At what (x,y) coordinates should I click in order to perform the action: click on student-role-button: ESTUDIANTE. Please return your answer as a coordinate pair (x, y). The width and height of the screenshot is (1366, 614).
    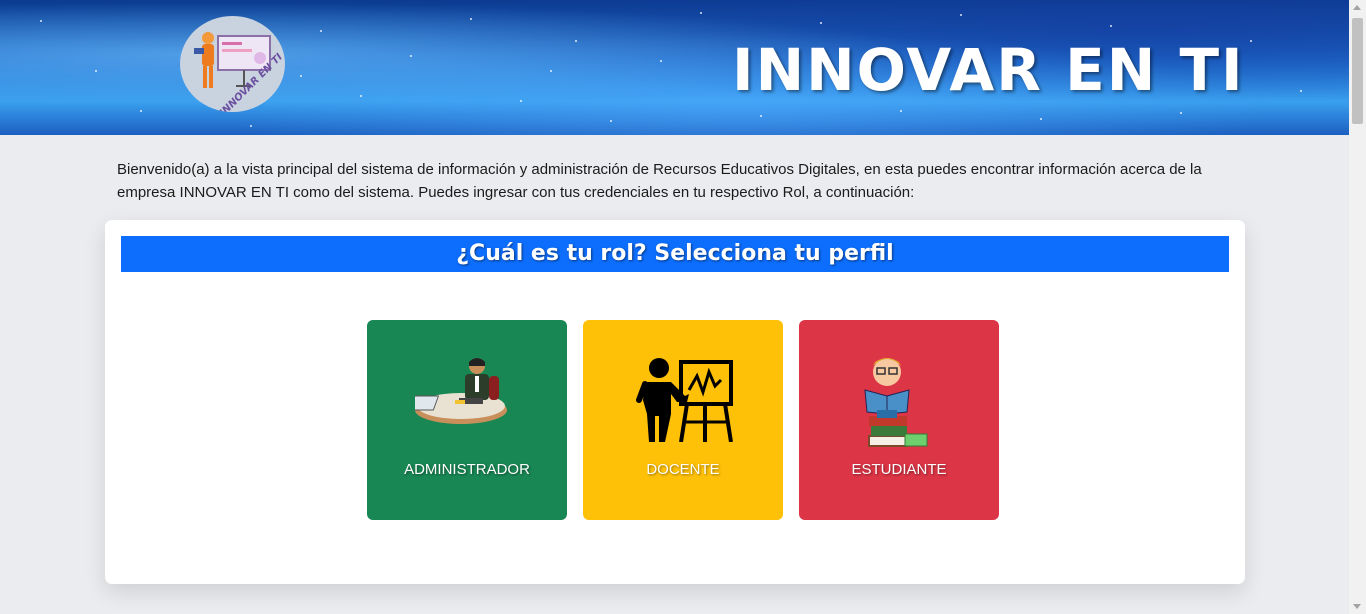
    Looking at the image, I should click on (899, 420).